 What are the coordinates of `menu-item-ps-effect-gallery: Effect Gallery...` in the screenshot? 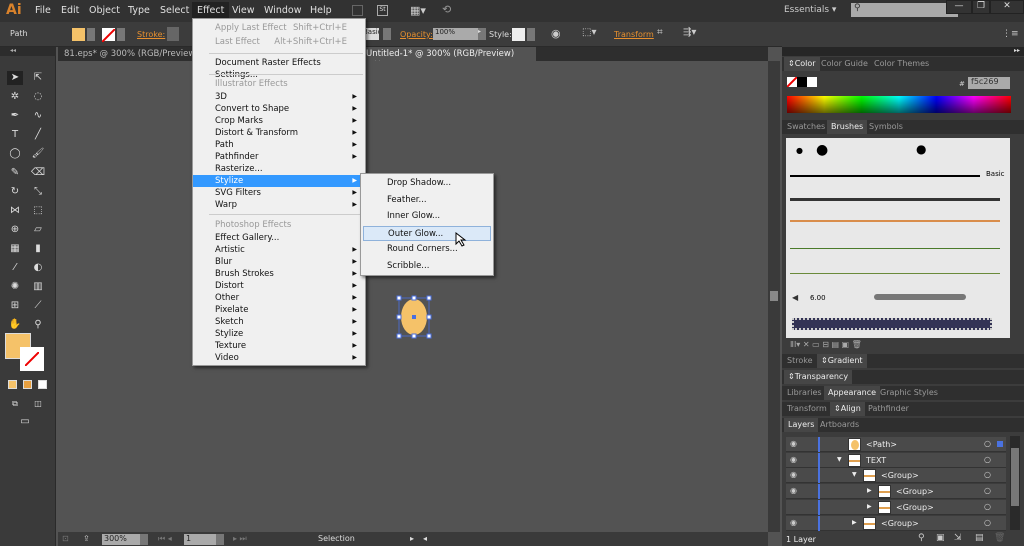 It's located at (279, 238).